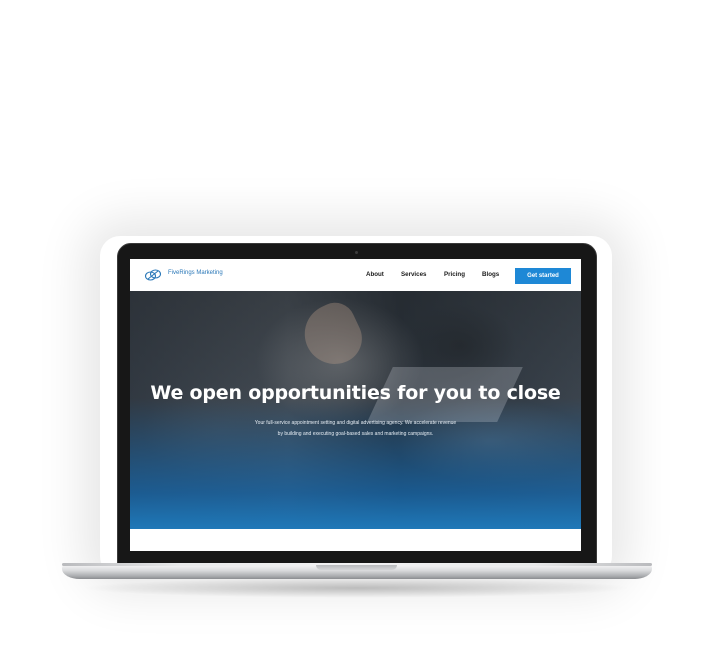 The height and width of the screenshot is (658, 713). Describe the element at coordinates (543, 276) in the screenshot. I see `get-started-button: Get started` at that location.